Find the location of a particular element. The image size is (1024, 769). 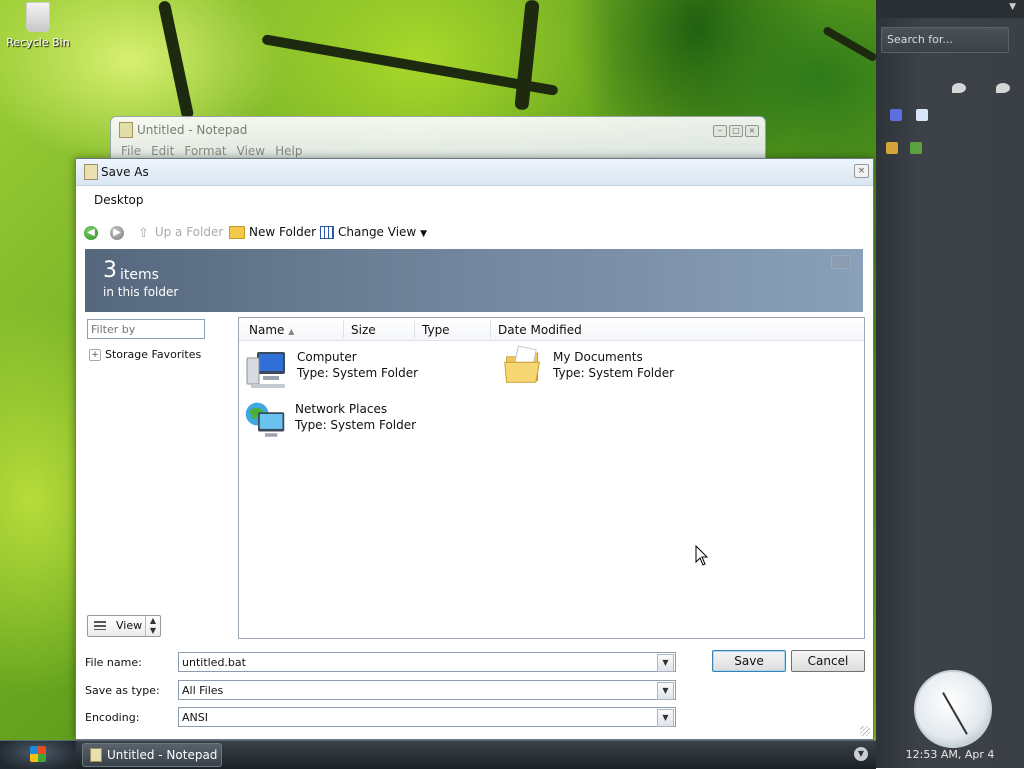

new-folder-button: New Folder is located at coordinates (272, 232).